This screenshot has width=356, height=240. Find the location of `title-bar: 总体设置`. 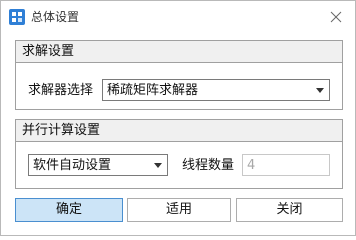

title-bar: 总体设置 is located at coordinates (178, 17).